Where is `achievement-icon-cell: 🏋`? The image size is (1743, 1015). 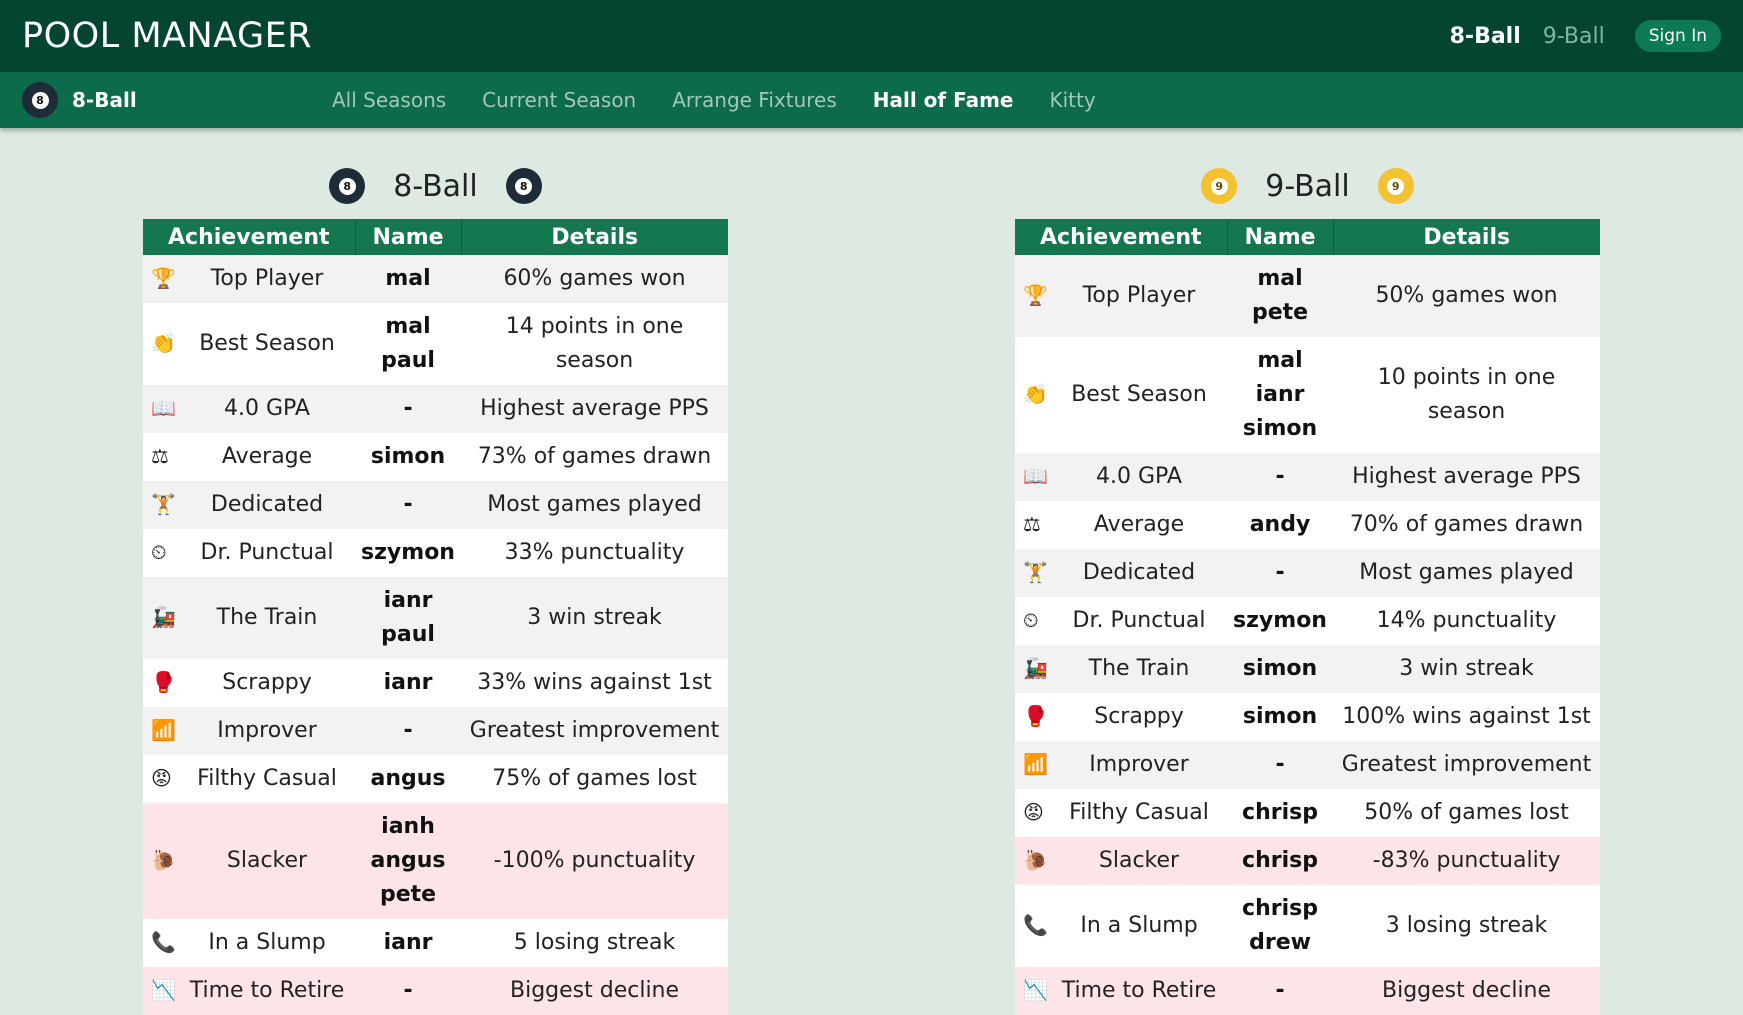
achievement-icon-cell: 🏋 is located at coordinates (161, 505).